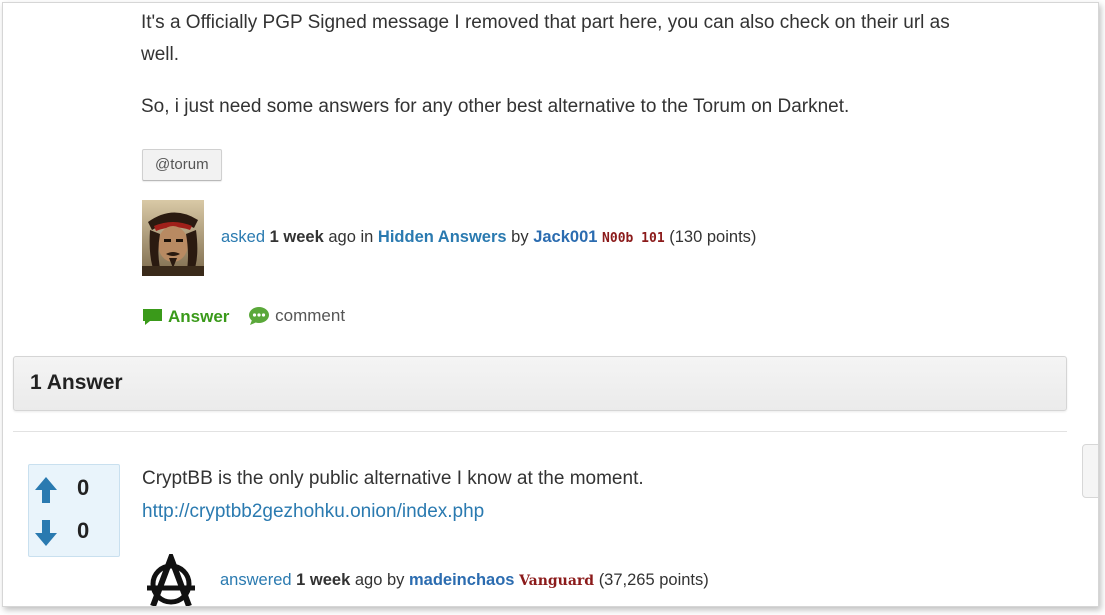  What do you see at coordinates (160, 54) in the screenshot?
I see `question-body-line-2: well.` at bounding box center [160, 54].